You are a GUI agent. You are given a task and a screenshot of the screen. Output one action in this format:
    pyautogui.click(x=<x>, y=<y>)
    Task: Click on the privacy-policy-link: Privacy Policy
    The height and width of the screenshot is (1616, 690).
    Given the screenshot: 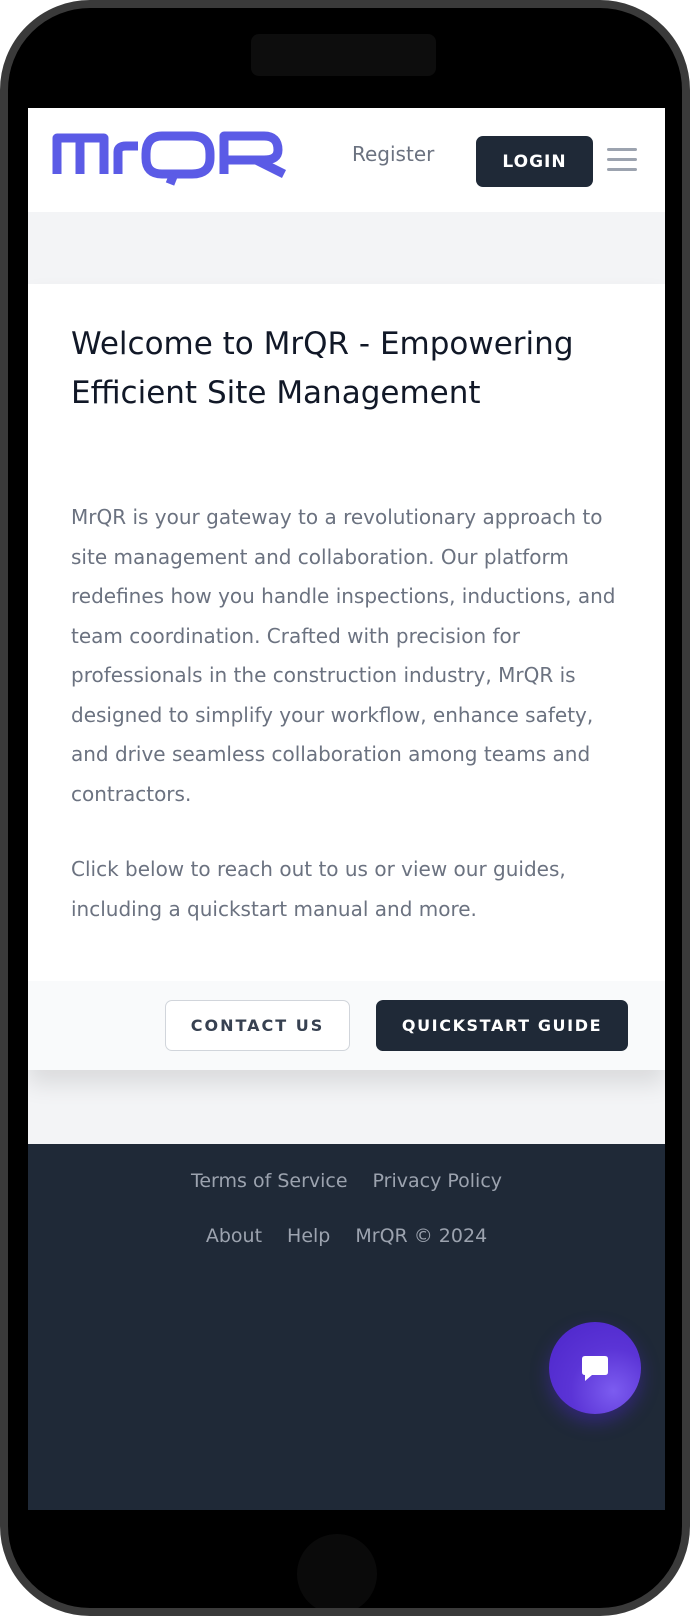 What is the action you would take?
    pyautogui.click(x=437, y=1181)
    